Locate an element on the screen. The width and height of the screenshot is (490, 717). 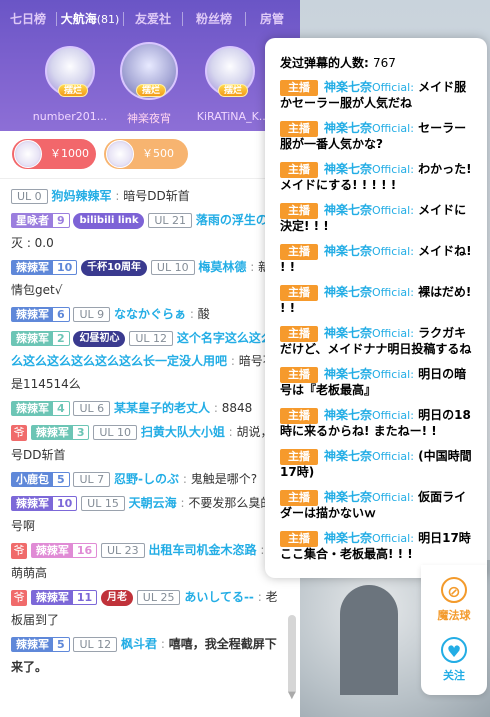
chat-username: あいしてる-- is located at coordinates (219, 597).